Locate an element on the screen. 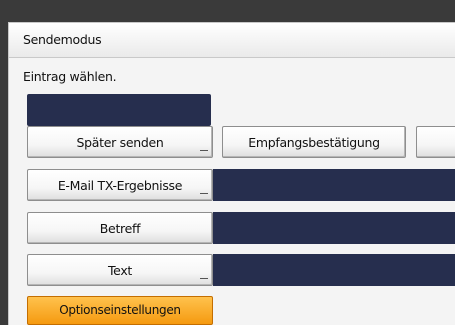 This screenshot has width=455, height=325. title-bar: Sendemodus is located at coordinates (232, 40).